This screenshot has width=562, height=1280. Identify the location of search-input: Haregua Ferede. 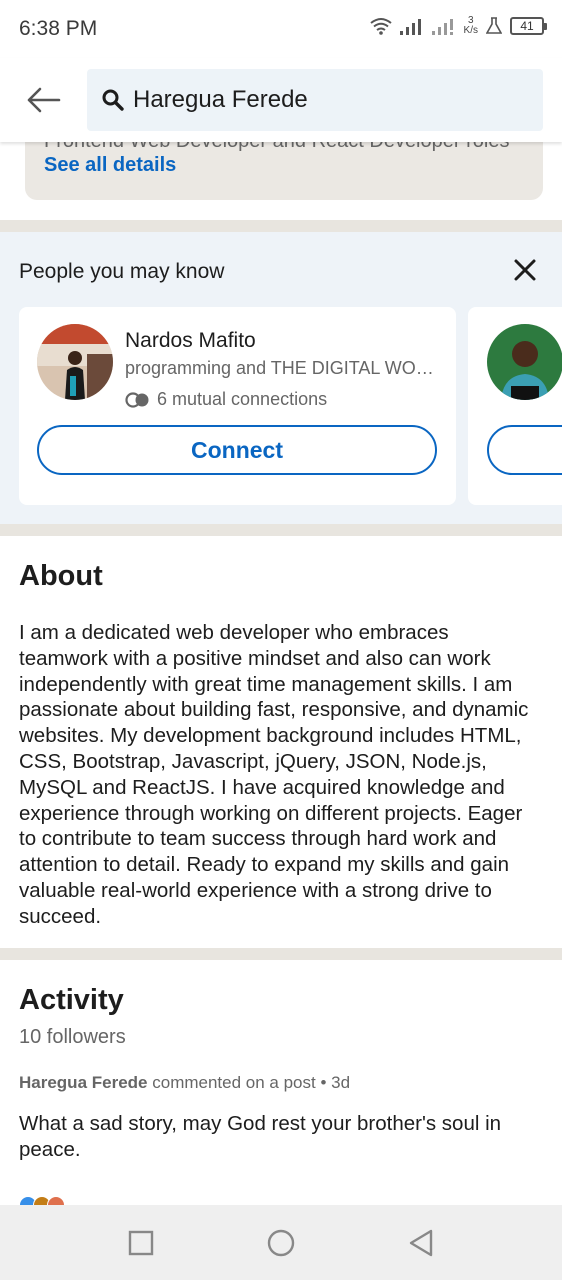
(315, 100).